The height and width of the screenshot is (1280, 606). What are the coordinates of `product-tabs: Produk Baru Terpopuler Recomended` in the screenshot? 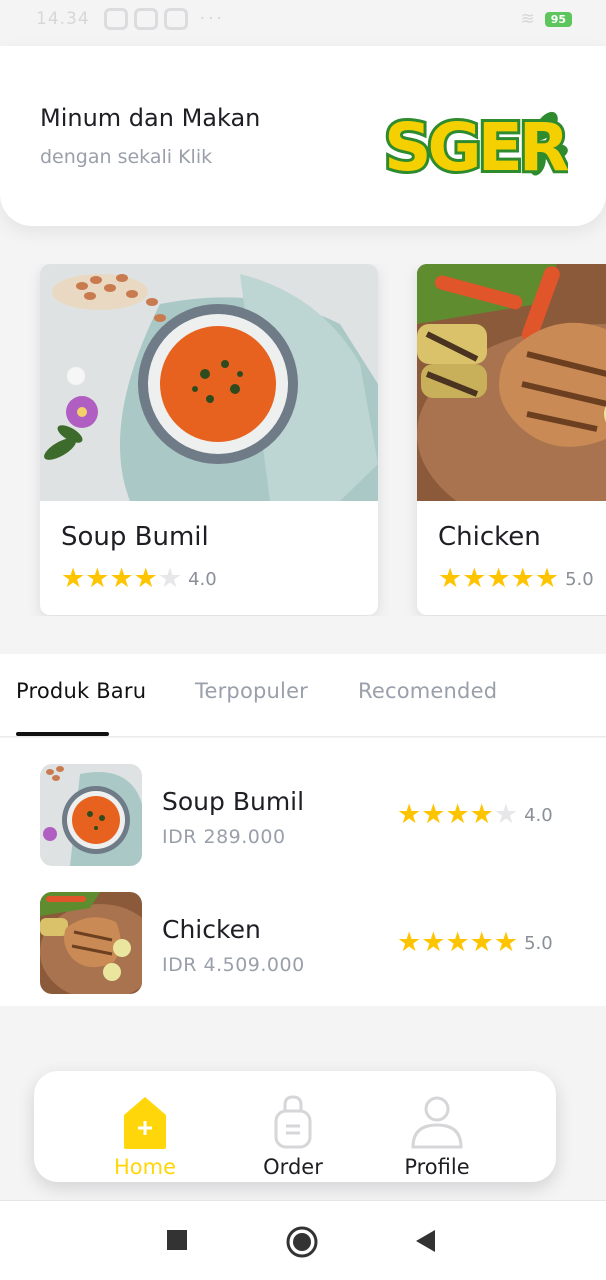 It's located at (303, 695).